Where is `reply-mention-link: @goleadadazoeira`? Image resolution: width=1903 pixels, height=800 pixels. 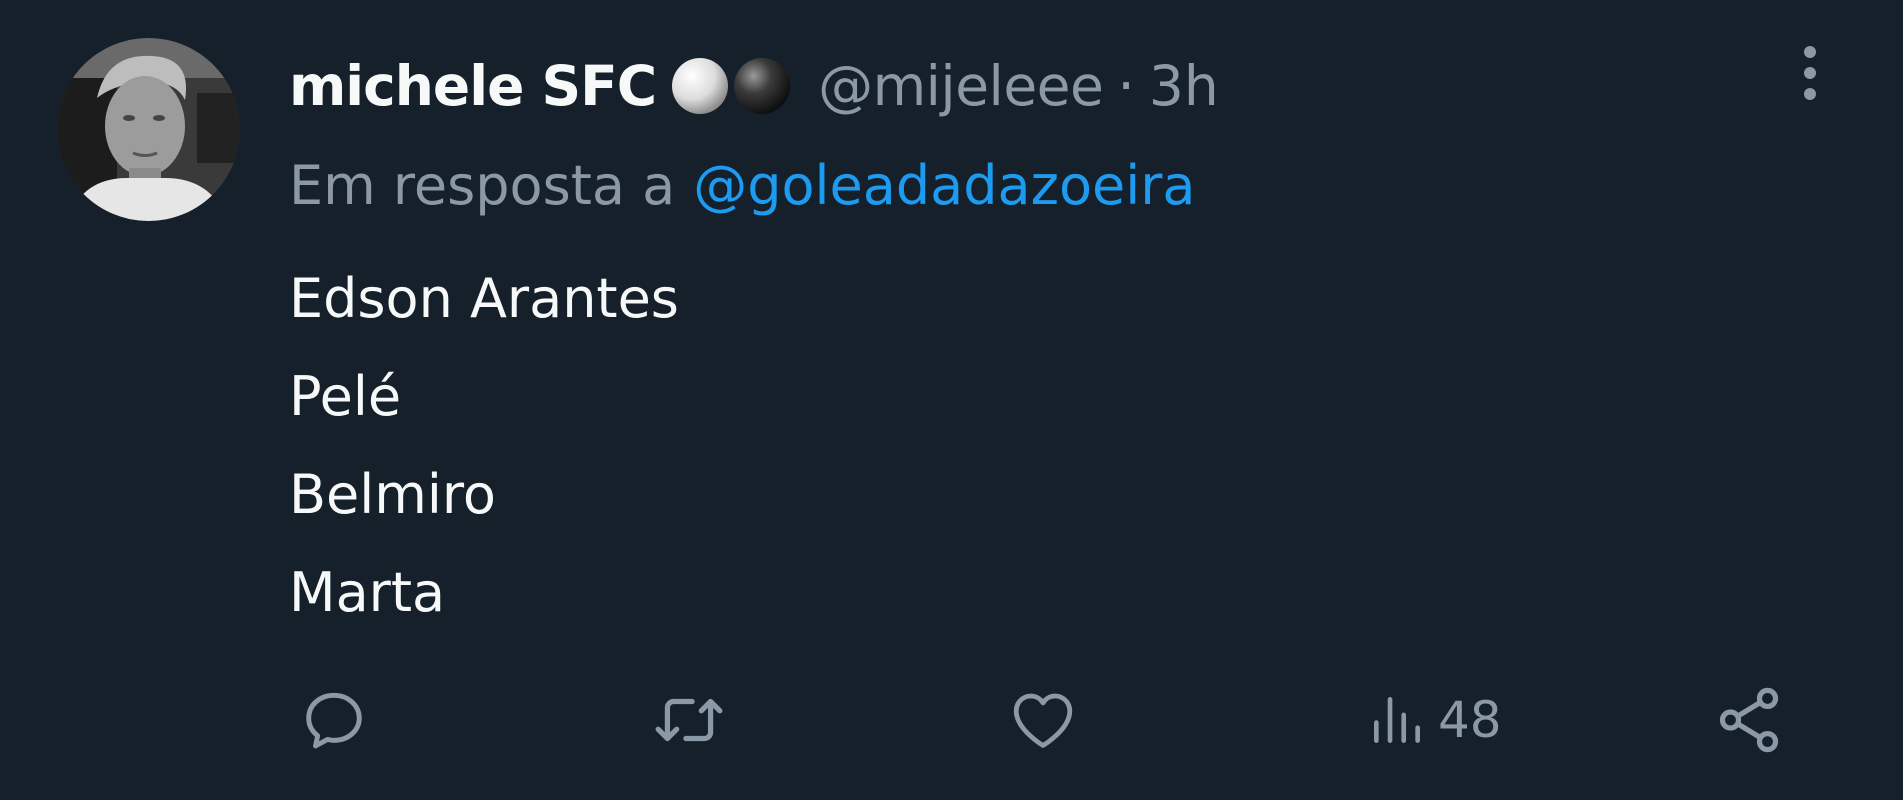
reply-mention-link: @goleadadazoeira is located at coordinates (944, 185).